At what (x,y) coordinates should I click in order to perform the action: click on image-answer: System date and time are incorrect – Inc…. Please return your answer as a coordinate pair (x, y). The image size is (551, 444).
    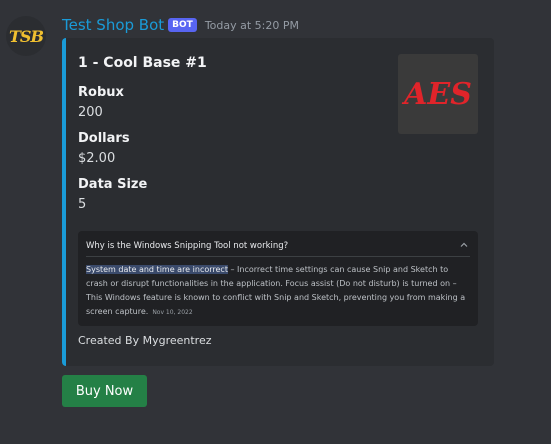
    Looking at the image, I should click on (279, 291).